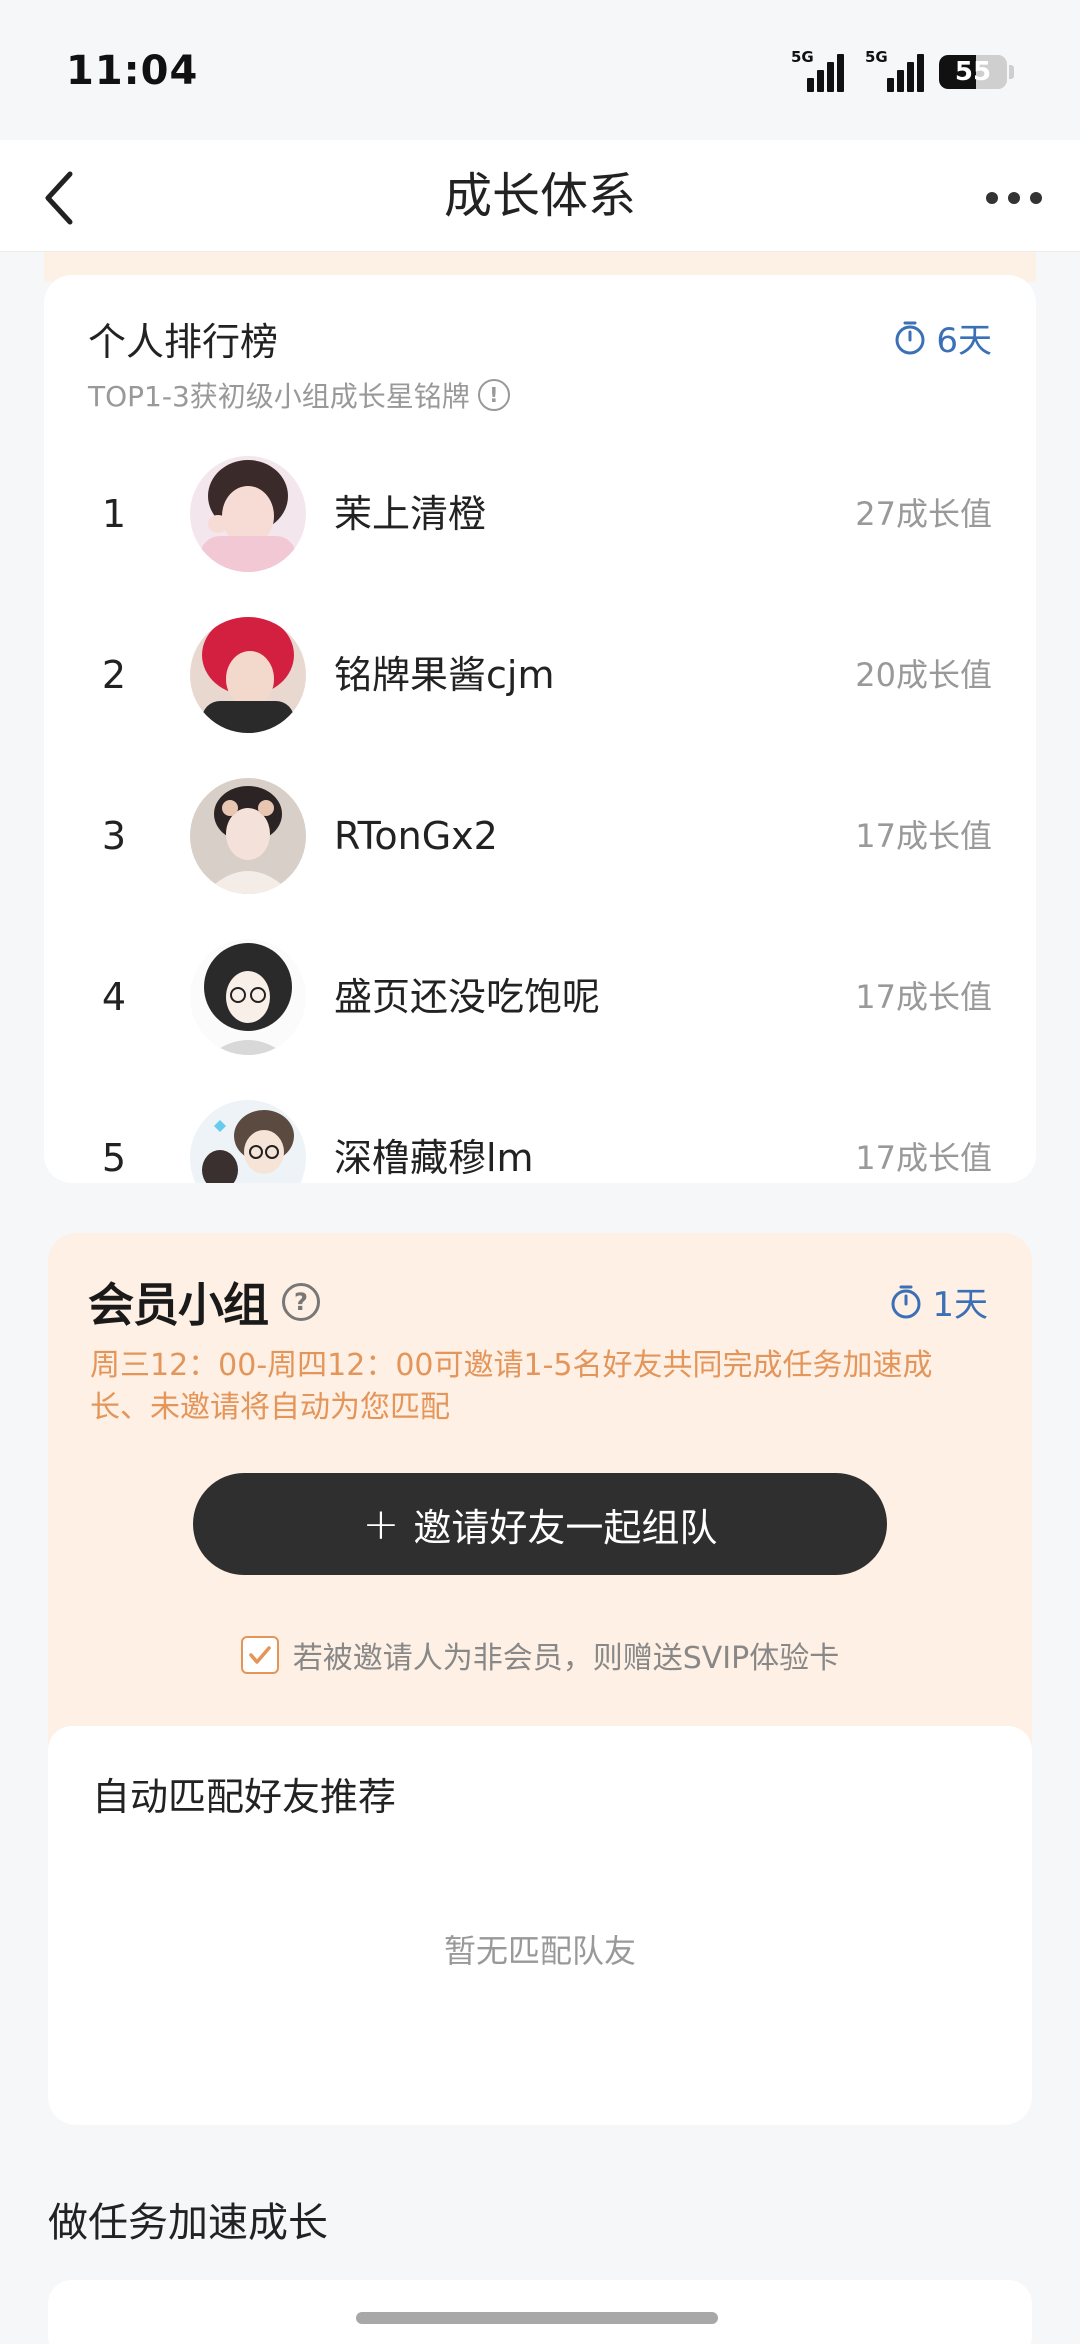 The height and width of the screenshot is (2344, 1080). I want to click on back-button, so click(60, 198).